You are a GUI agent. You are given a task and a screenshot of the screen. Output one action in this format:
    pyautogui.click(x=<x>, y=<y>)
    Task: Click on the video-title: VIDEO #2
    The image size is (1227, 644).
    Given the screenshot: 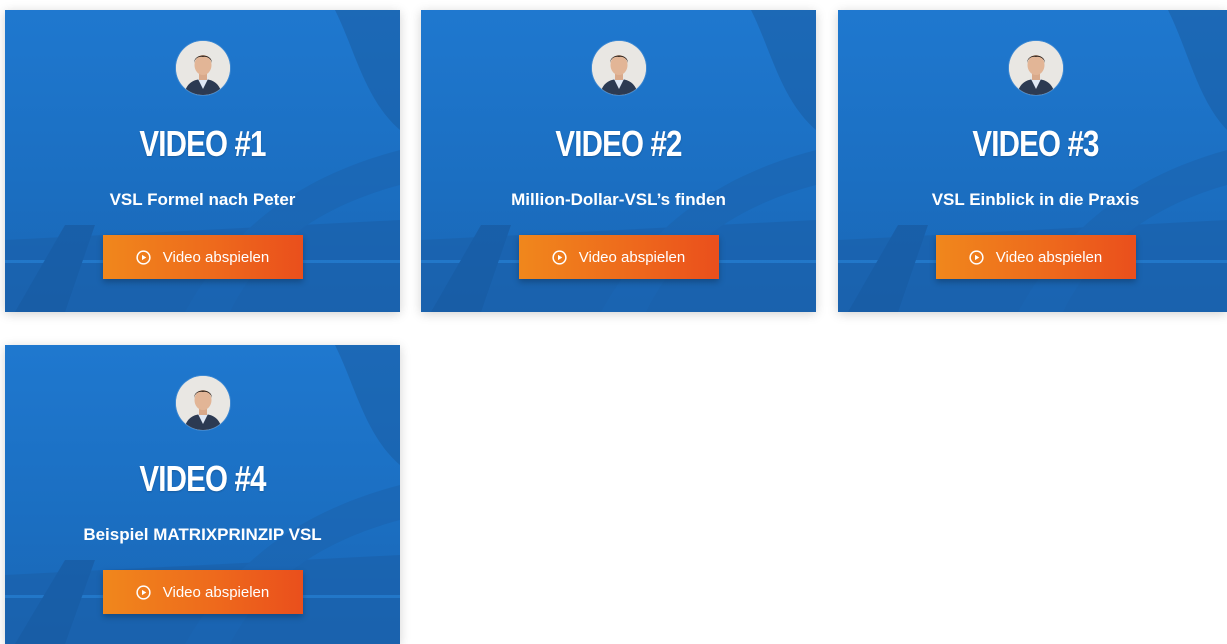 What is the action you would take?
    pyautogui.click(x=618, y=143)
    